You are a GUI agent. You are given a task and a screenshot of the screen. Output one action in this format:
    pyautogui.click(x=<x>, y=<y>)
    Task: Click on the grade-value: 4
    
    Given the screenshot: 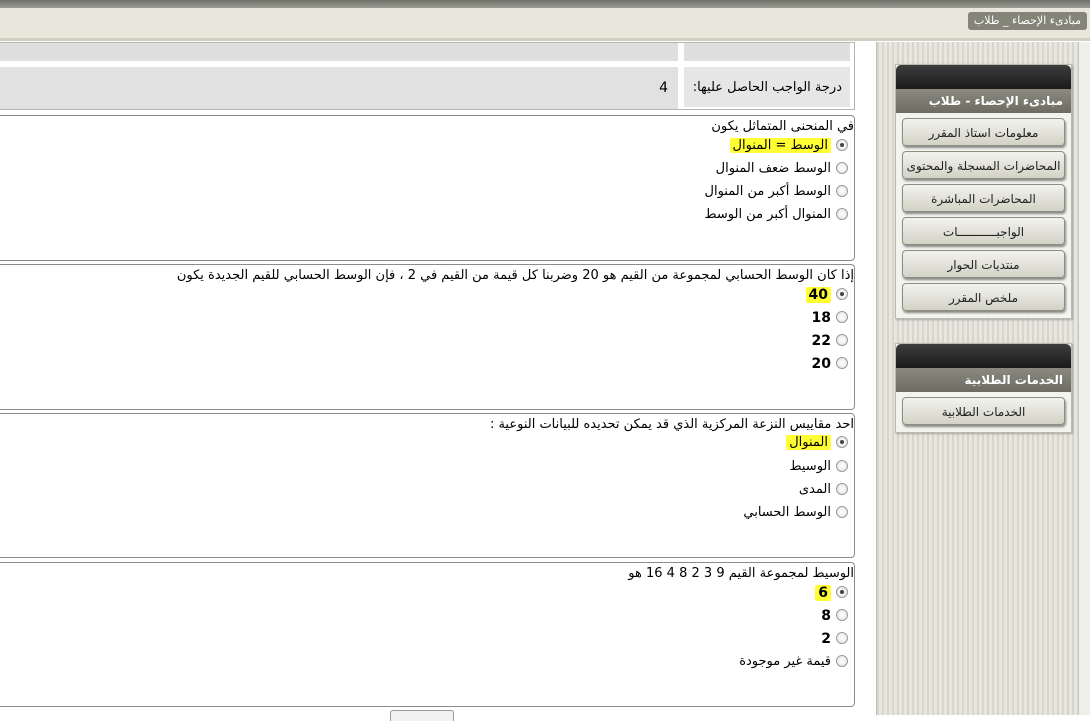 What is the action you would take?
    pyautogui.click(x=663, y=88)
    